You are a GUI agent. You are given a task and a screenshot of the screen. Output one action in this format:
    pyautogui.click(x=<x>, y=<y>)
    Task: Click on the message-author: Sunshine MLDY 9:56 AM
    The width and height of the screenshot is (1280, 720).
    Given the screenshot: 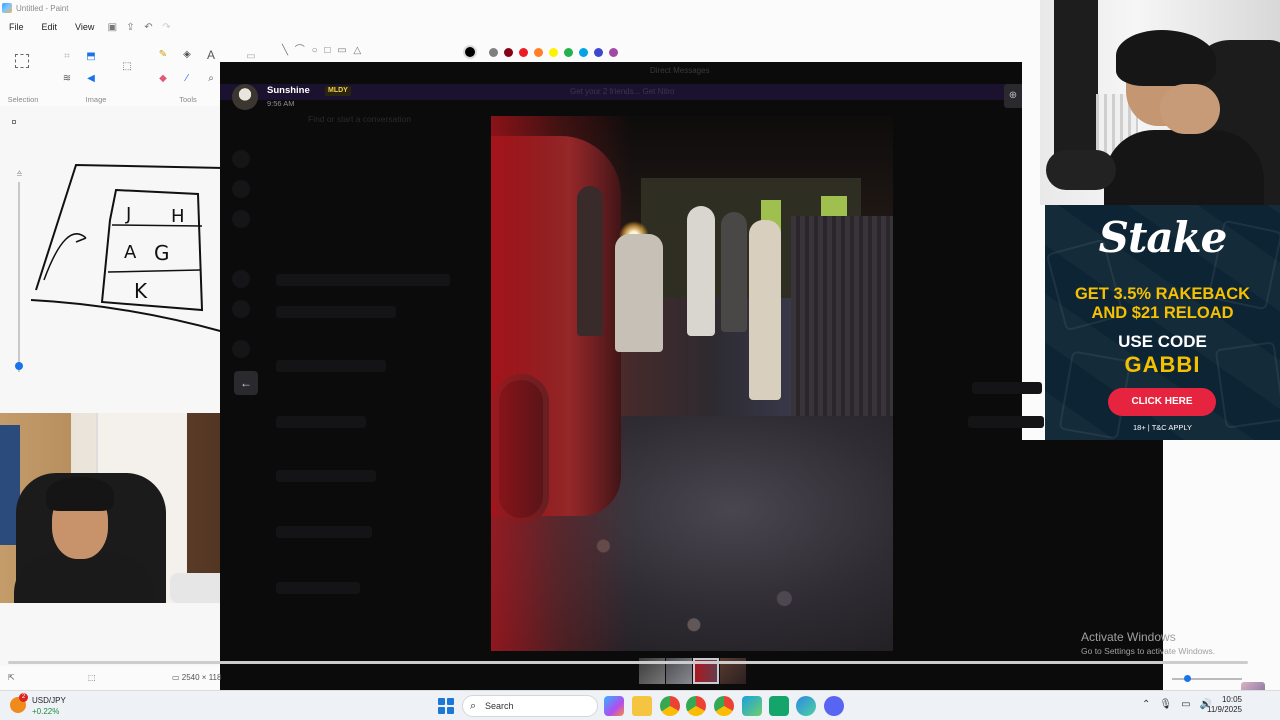 What is the action you would take?
    pyautogui.click(x=302, y=96)
    